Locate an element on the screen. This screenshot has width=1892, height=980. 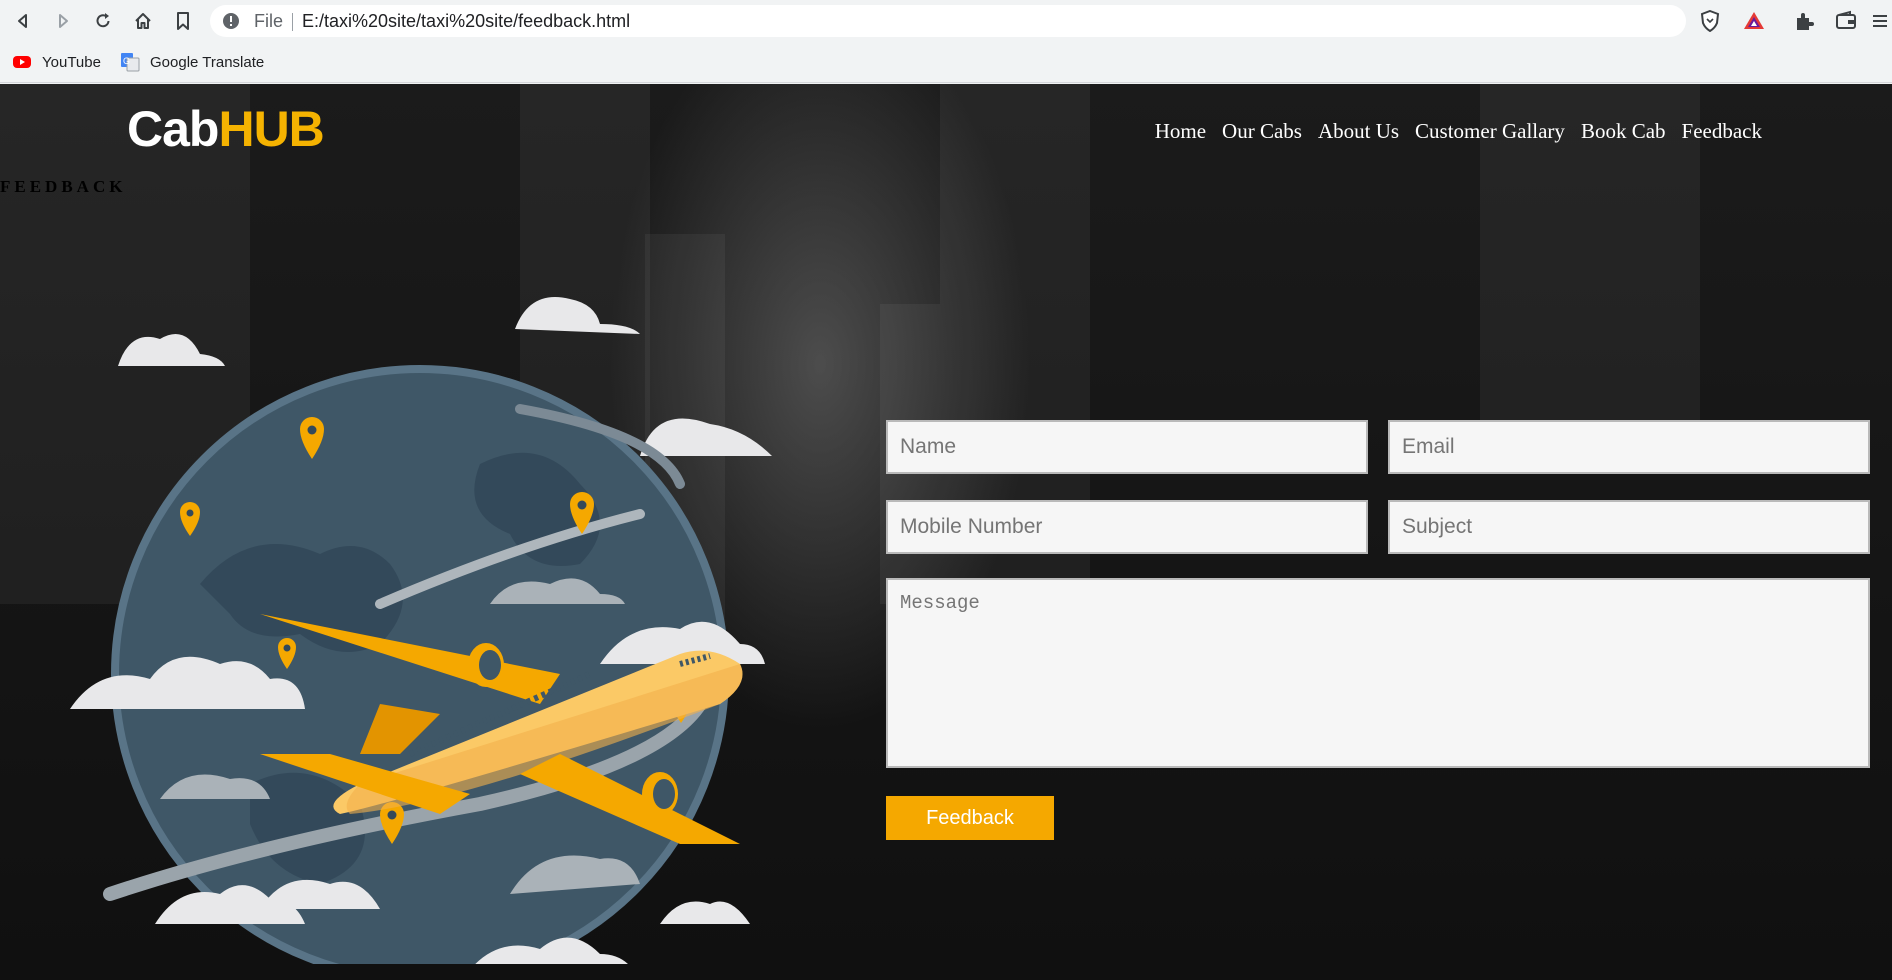
info-icon is located at coordinates (231, 21).